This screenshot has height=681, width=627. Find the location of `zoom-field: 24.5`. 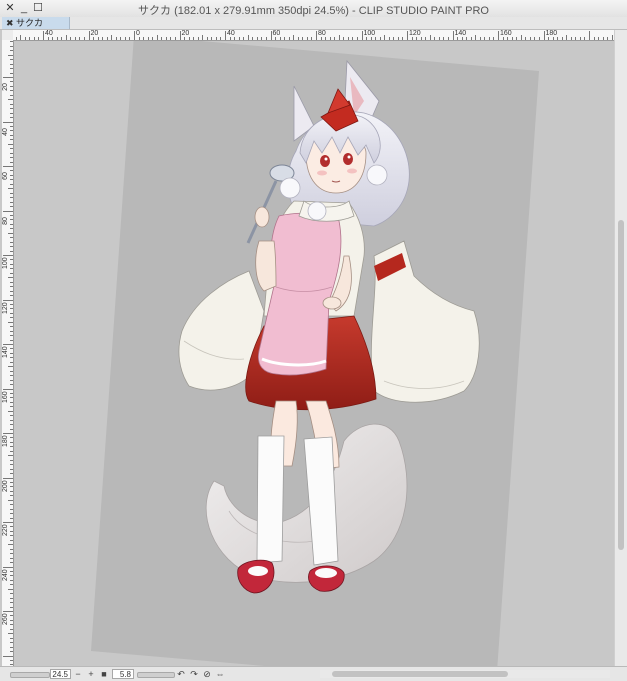

zoom-field: 24.5 is located at coordinates (60, 674).